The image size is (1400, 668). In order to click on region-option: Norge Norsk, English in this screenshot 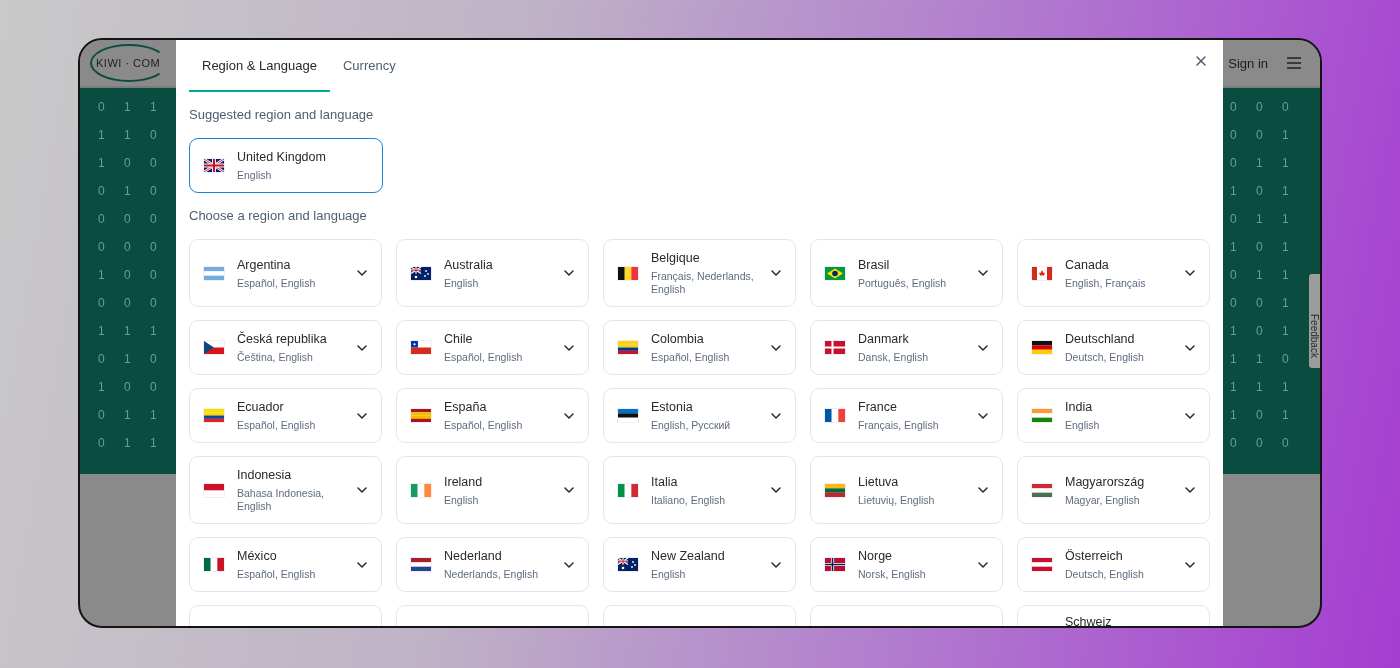, I will do `click(906, 564)`.